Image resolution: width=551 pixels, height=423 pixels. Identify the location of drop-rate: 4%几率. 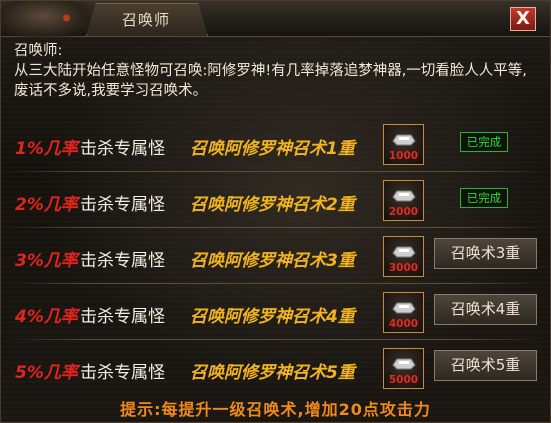
(46, 317).